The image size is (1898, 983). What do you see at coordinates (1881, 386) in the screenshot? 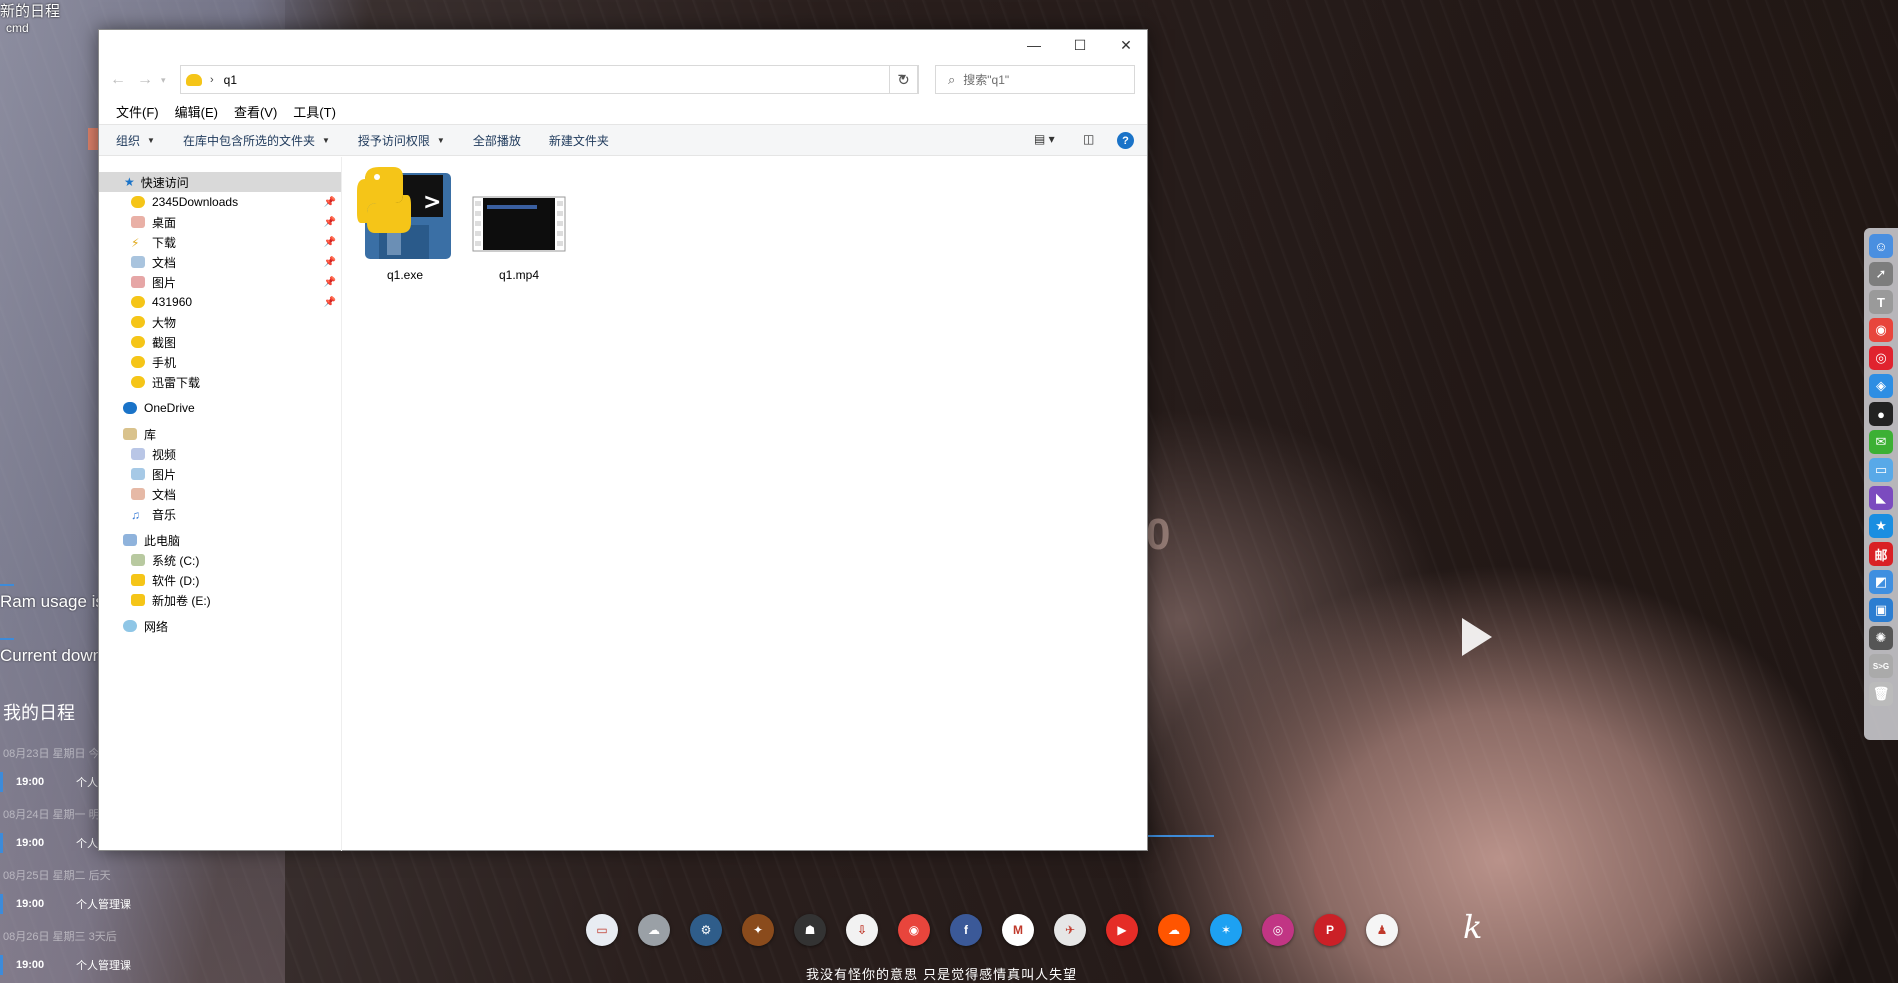
I see `shield-icon: ◈` at bounding box center [1881, 386].